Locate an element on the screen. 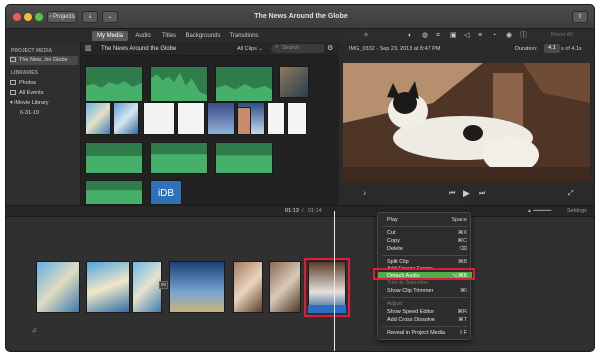 This screenshot has height=356, width=600. stabilization-icon: ▣ is located at coordinates (453, 36).